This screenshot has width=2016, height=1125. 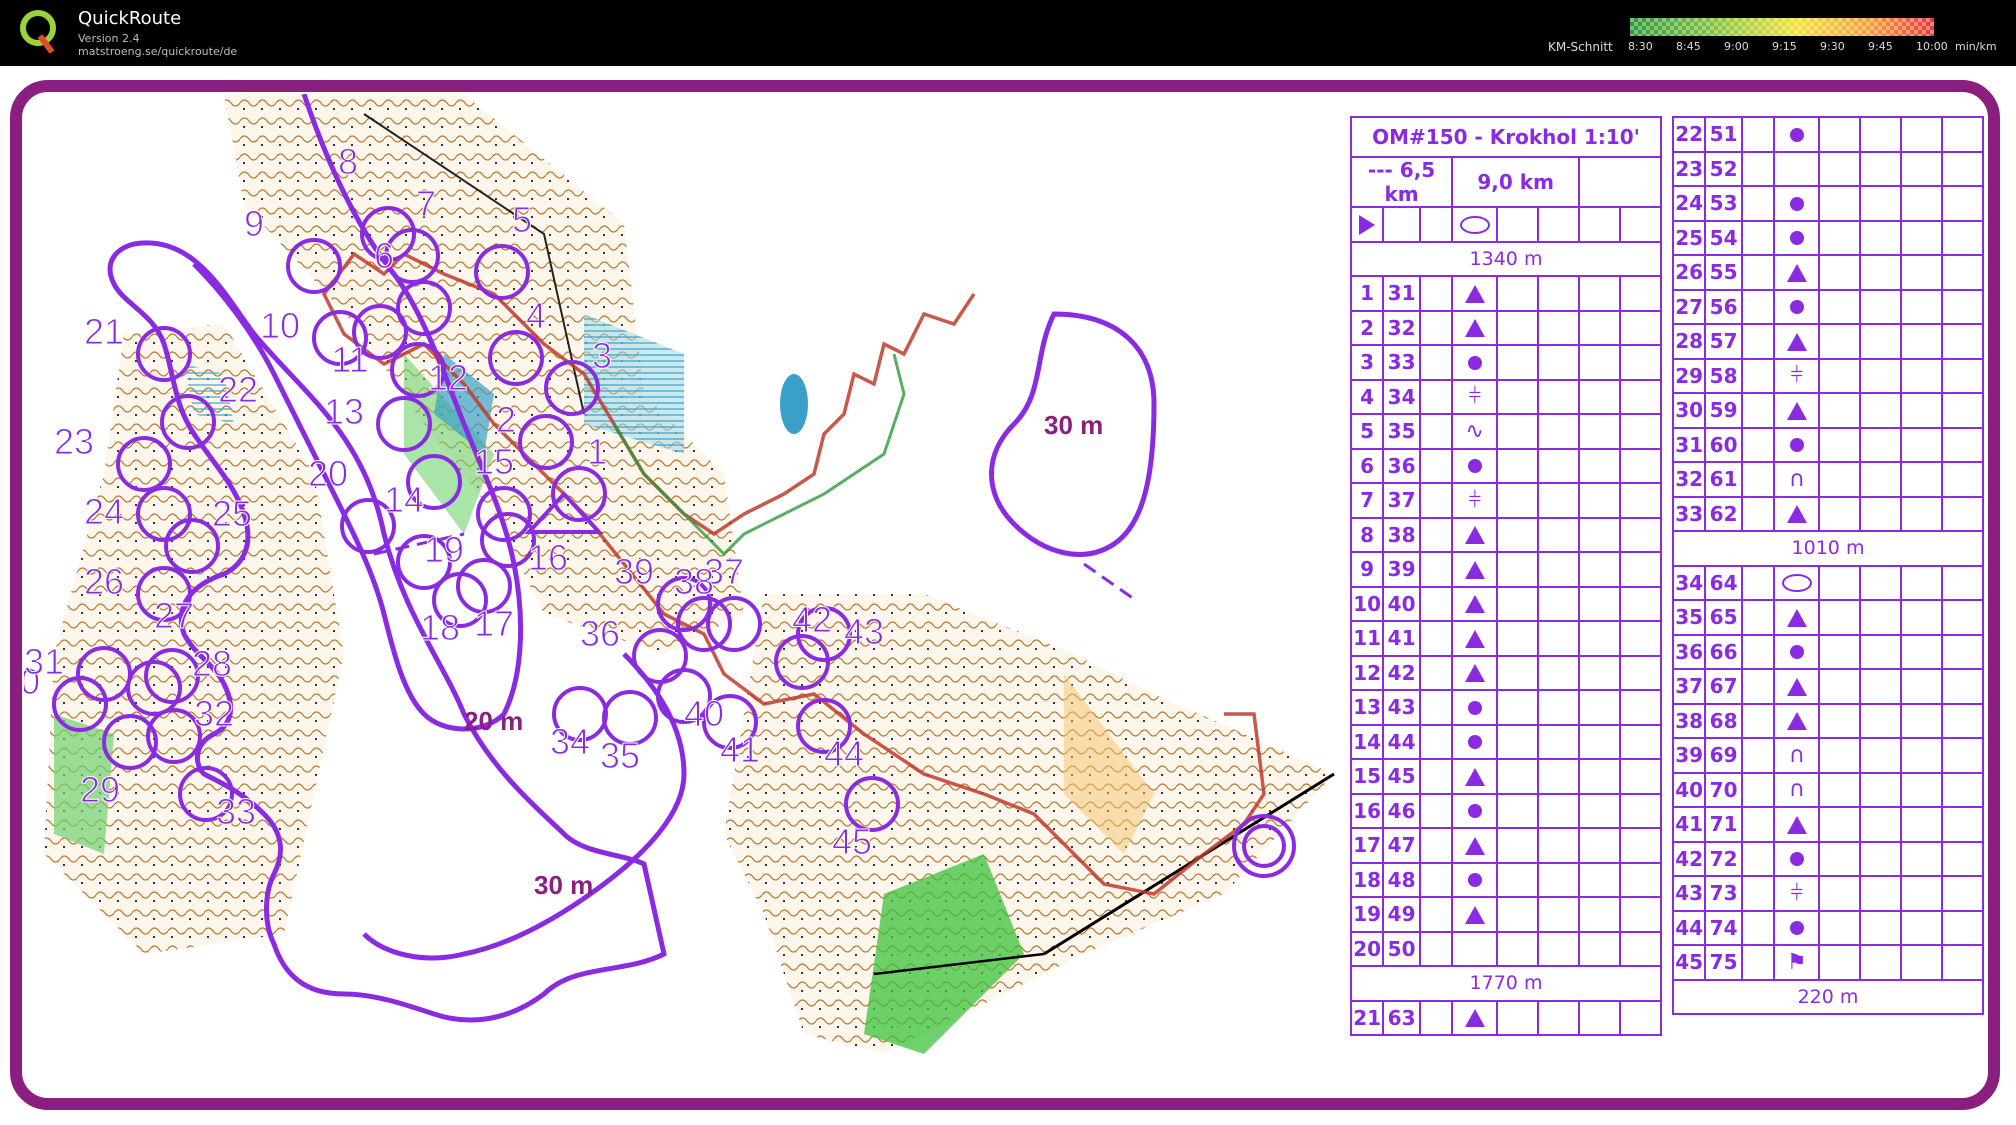 I want to click on control-code: 69, so click(x=1723, y=755).